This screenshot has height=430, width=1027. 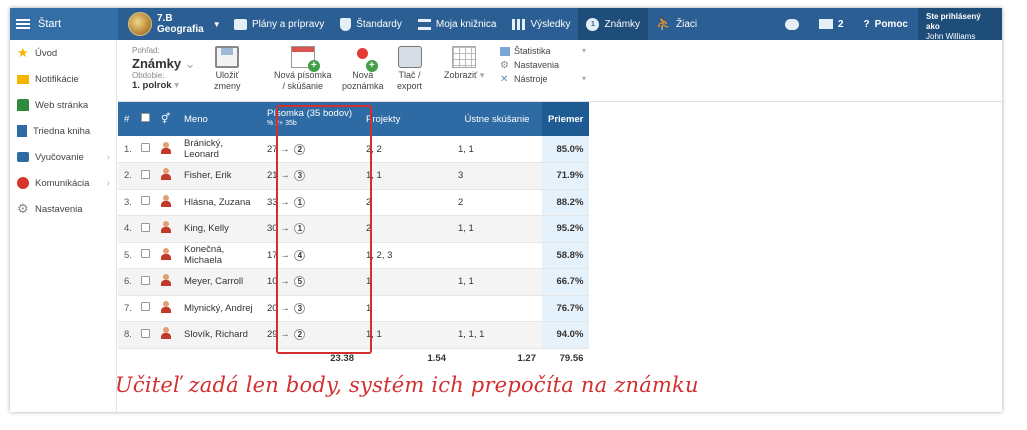 What do you see at coordinates (64, 24) in the screenshot?
I see `start-button: Štart` at bounding box center [64, 24].